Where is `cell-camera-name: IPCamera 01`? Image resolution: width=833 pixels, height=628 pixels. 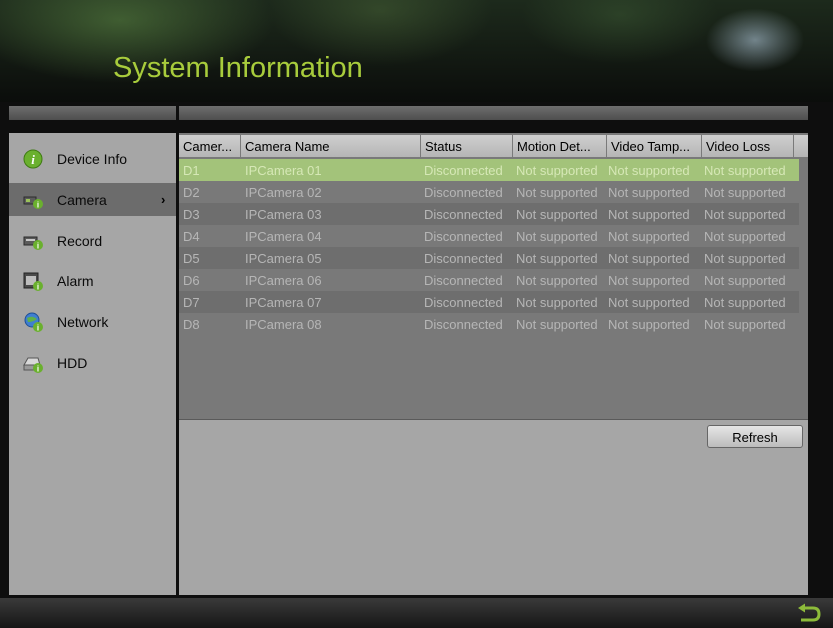
cell-camera-name: IPCamera 01 is located at coordinates (283, 170).